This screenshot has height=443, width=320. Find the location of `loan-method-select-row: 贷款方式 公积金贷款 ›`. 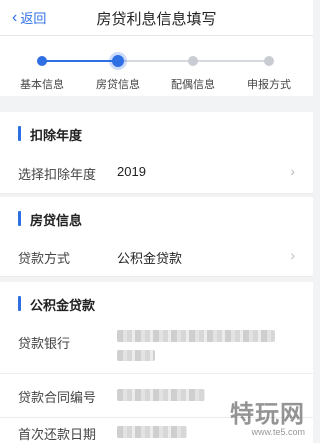

loan-method-select-row: 贷款方式 公积金贷款 › is located at coordinates (156, 257).